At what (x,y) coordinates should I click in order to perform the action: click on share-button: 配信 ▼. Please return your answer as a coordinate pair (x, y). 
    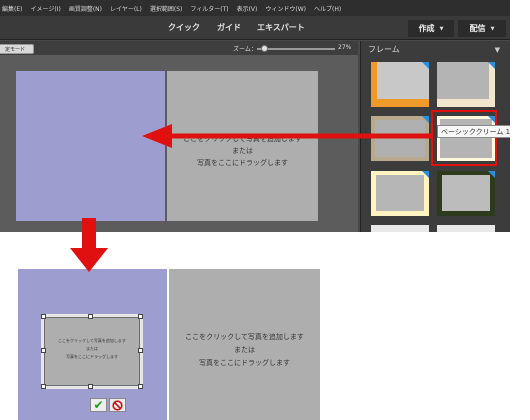
    Looking at the image, I should click on (482, 28).